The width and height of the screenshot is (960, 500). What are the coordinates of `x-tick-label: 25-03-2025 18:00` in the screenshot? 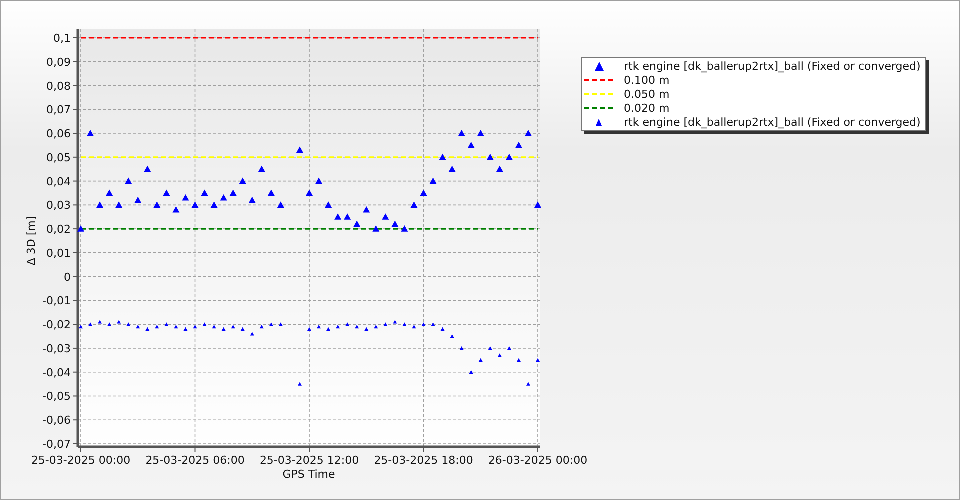 It's located at (424, 460).